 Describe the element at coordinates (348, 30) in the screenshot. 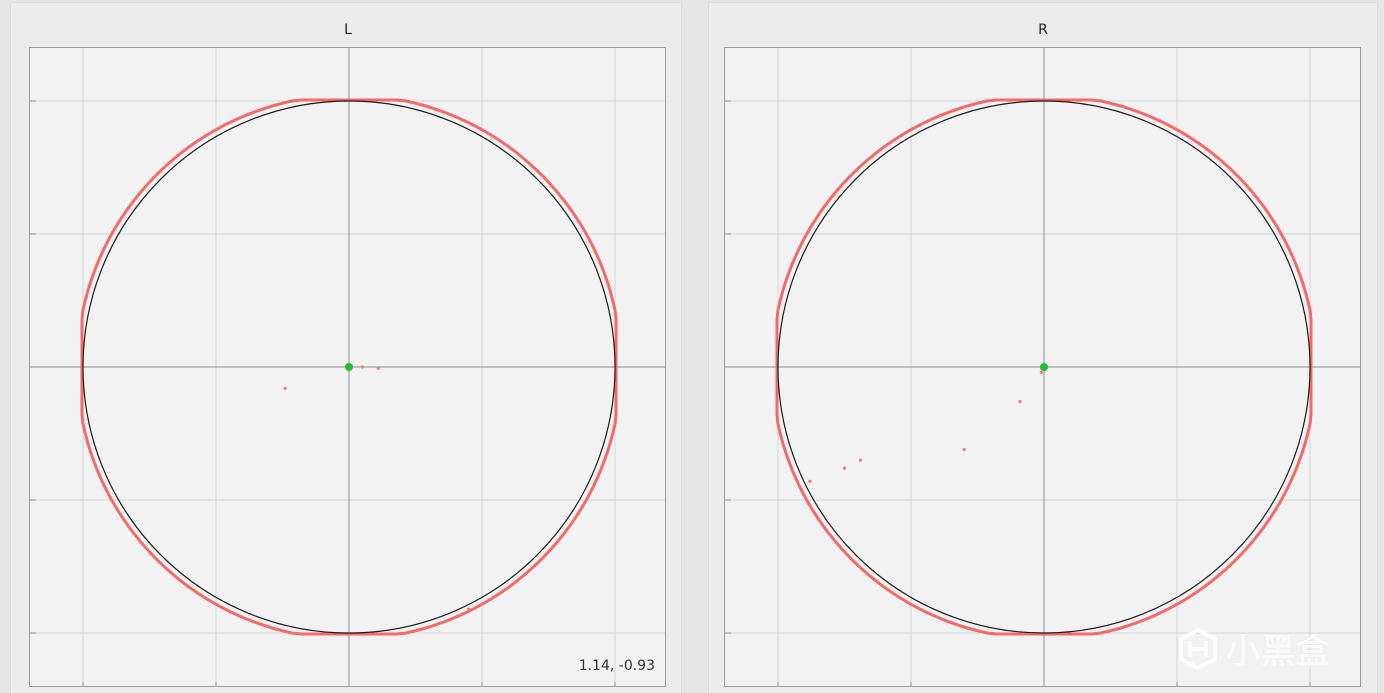

I see `left-plot-title: L` at that location.